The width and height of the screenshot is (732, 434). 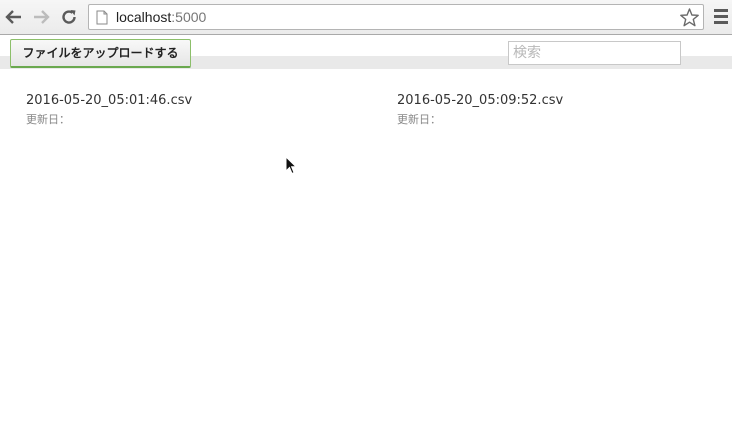 What do you see at coordinates (144, 17) in the screenshot?
I see `url-host: localhost` at bounding box center [144, 17].